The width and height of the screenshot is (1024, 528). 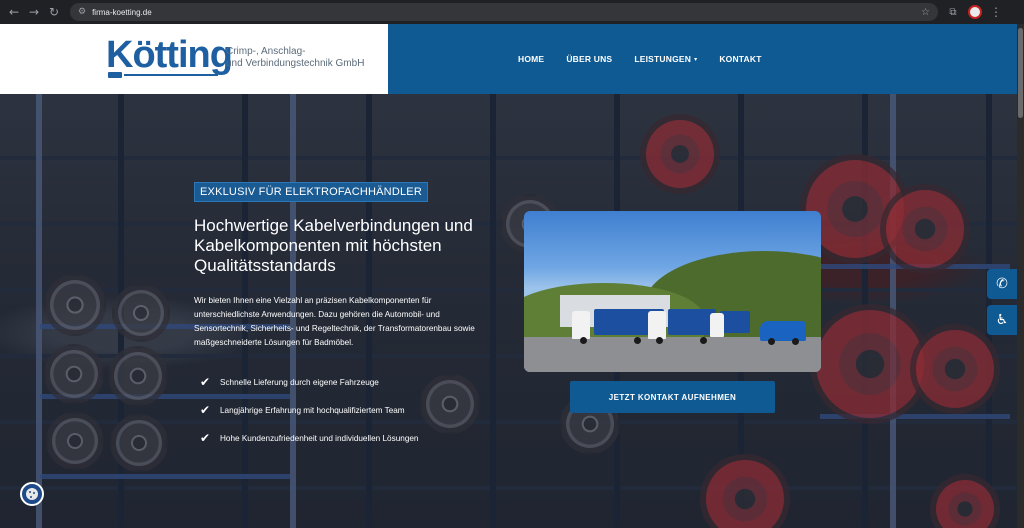 I want to click on nav-ueber-uns-label: ÜBER UNS, so click(x=589, y=59).